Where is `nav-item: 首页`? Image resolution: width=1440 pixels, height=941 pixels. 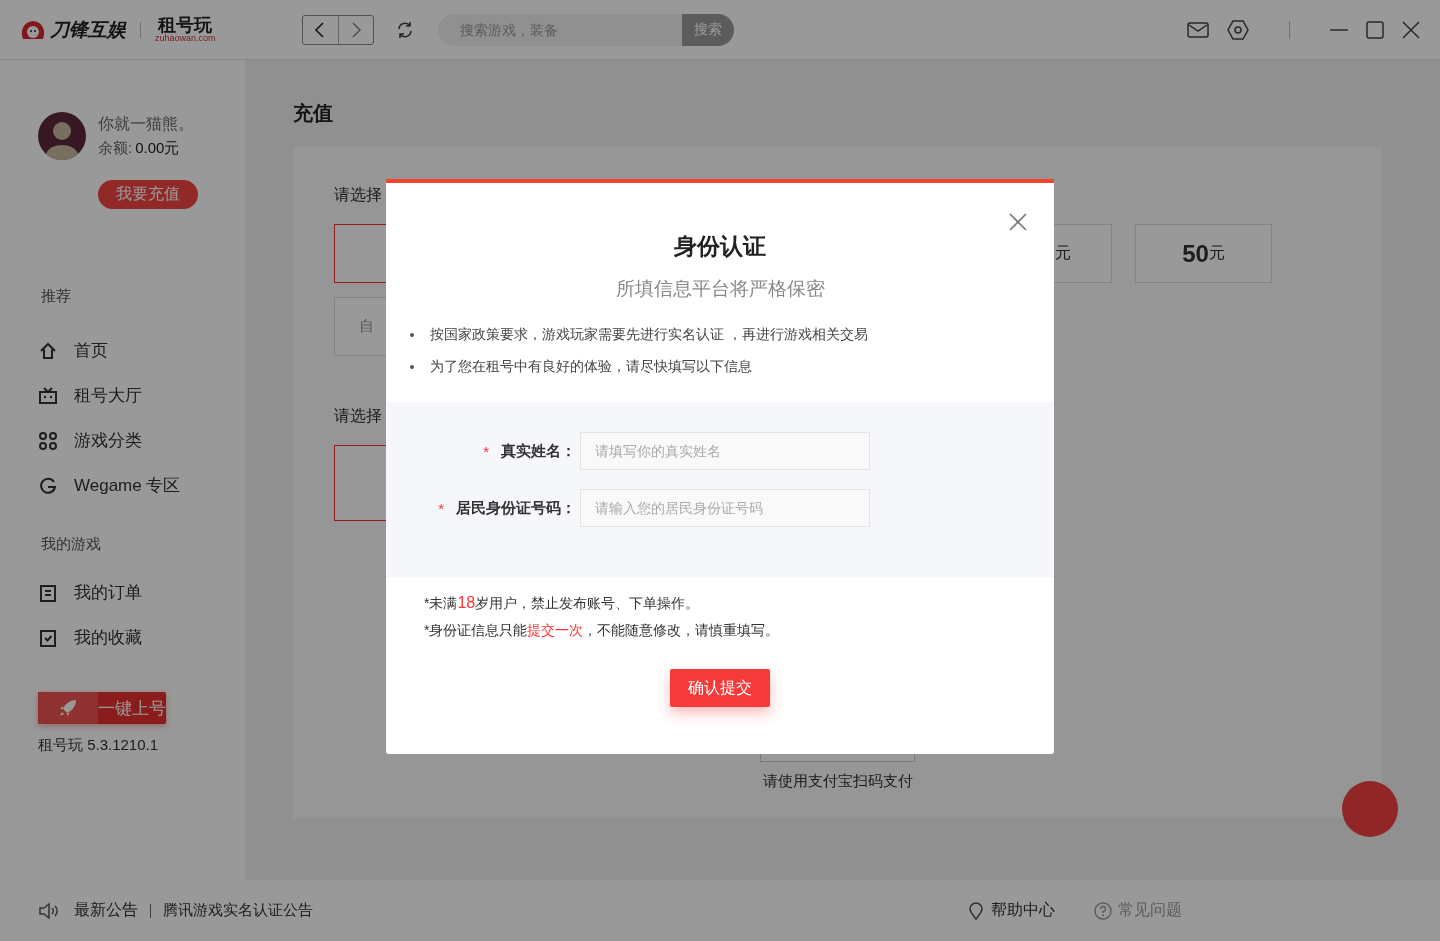
nav-item: 首页 is located at coordinates (141, 350).